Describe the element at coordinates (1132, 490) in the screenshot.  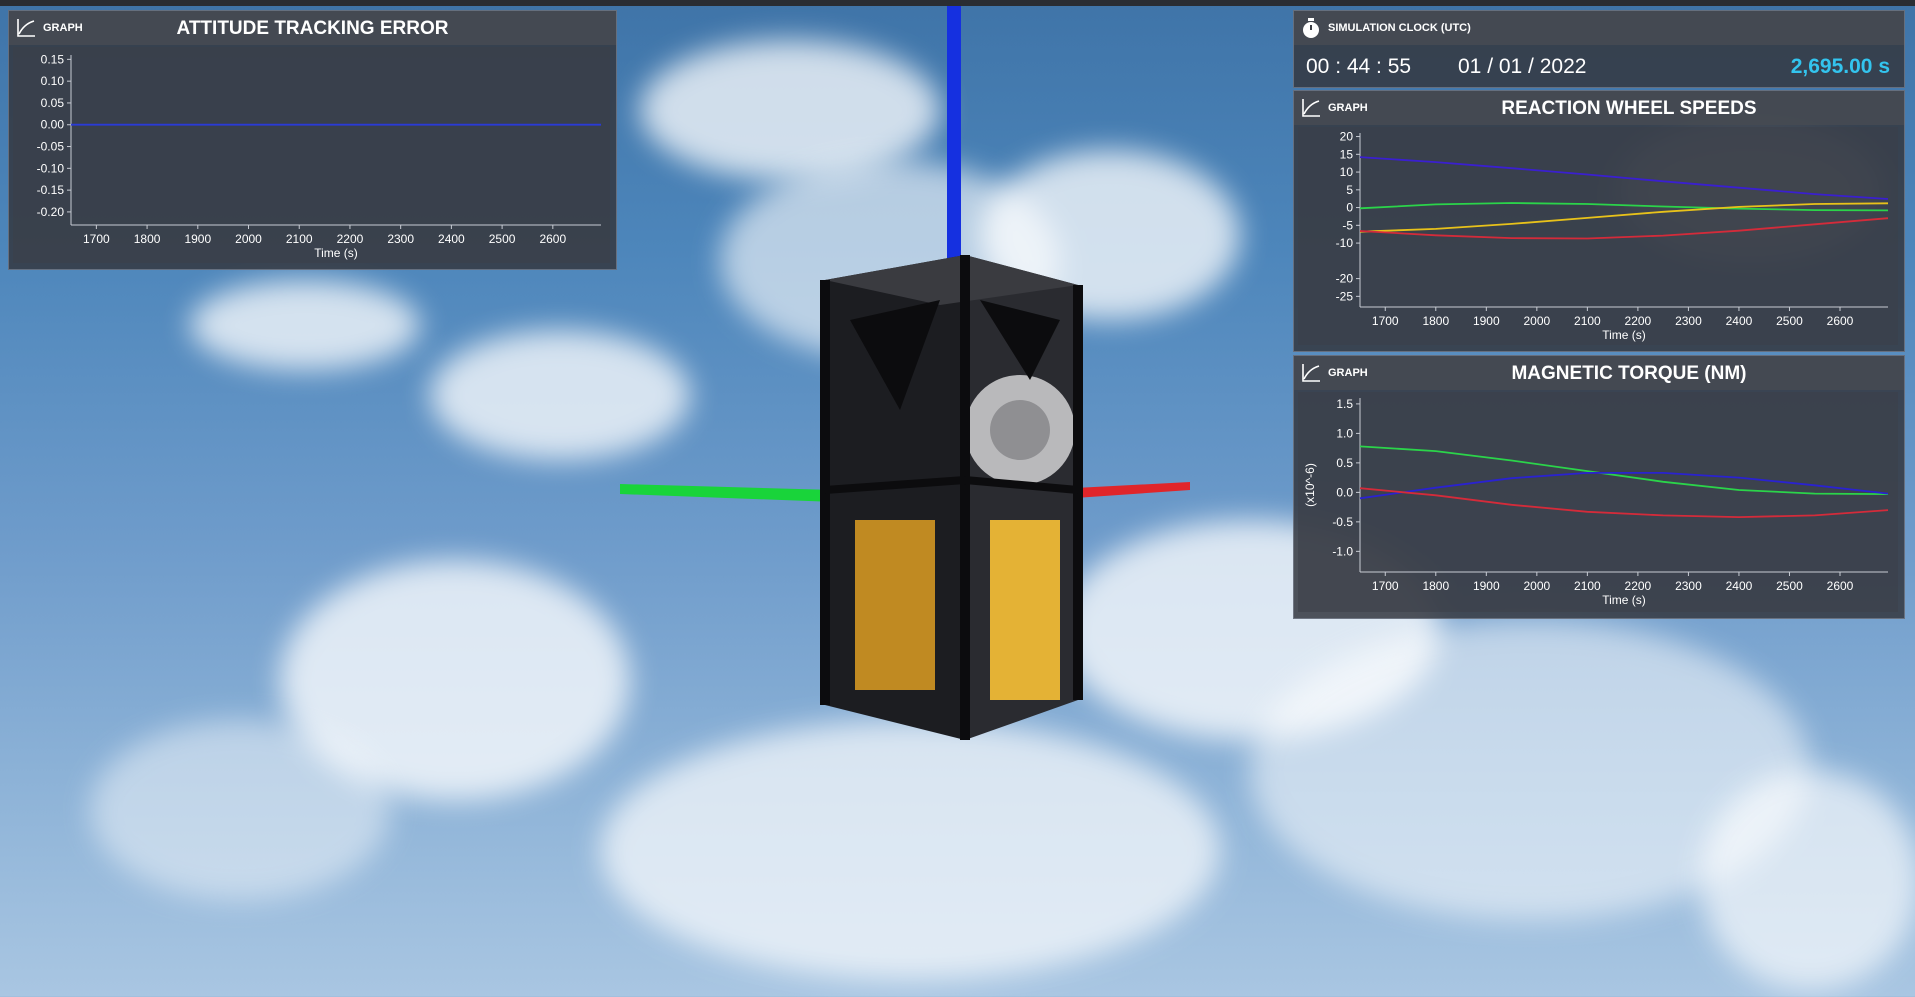
I see `x-axis-red` at that location.